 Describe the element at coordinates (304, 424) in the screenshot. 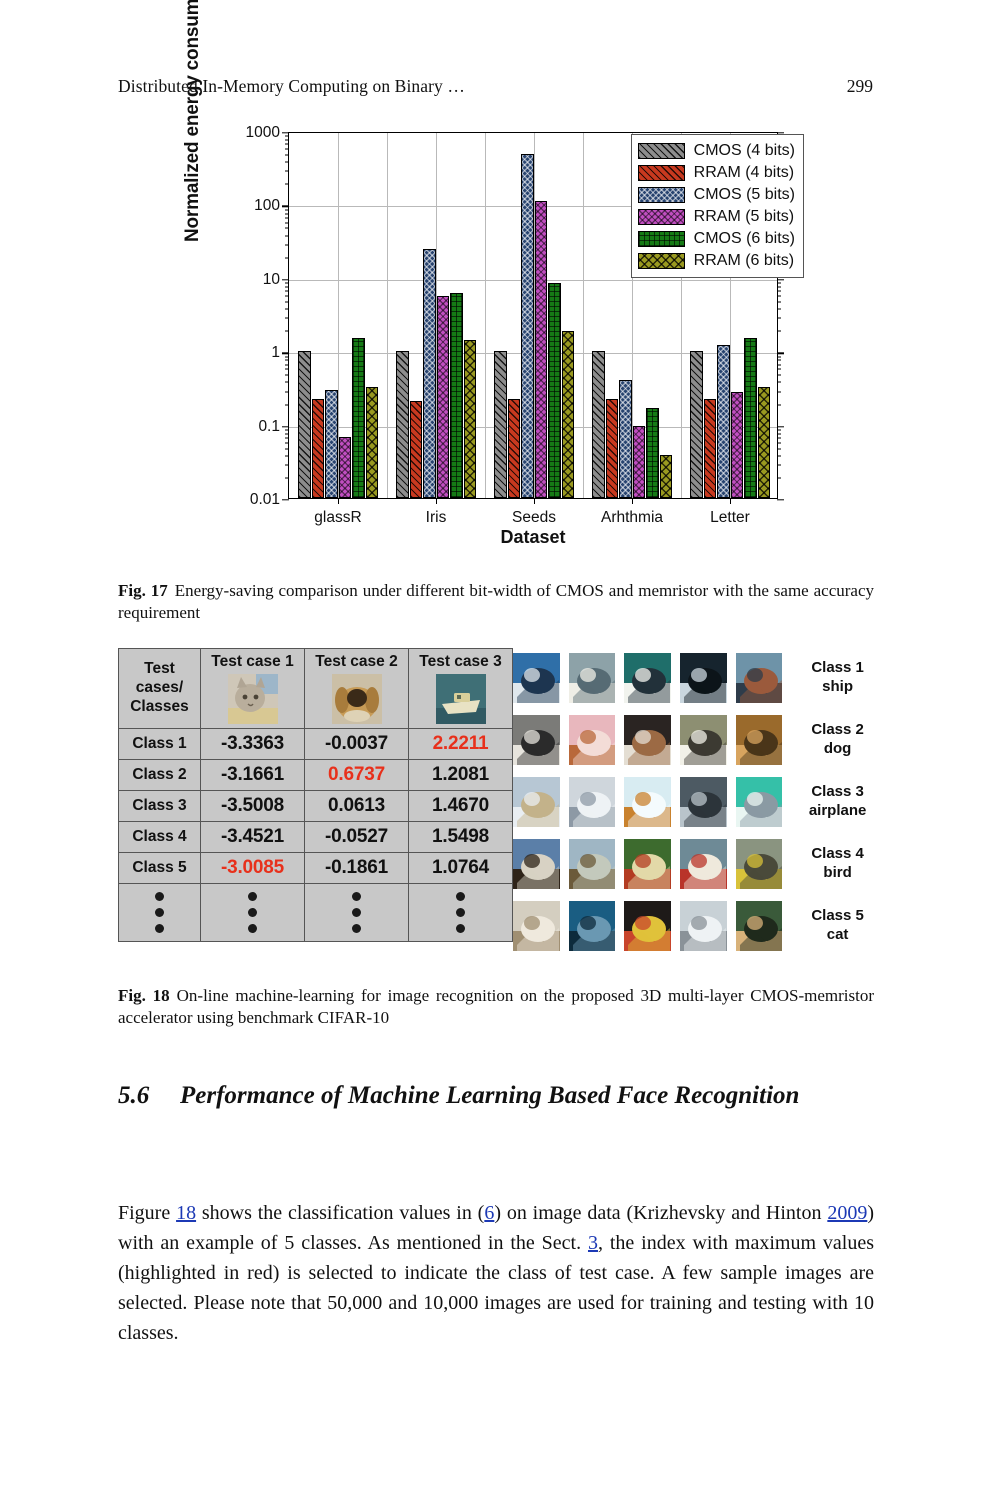

I see `chart-bar-glassr-cmos-4-bits` at that location.